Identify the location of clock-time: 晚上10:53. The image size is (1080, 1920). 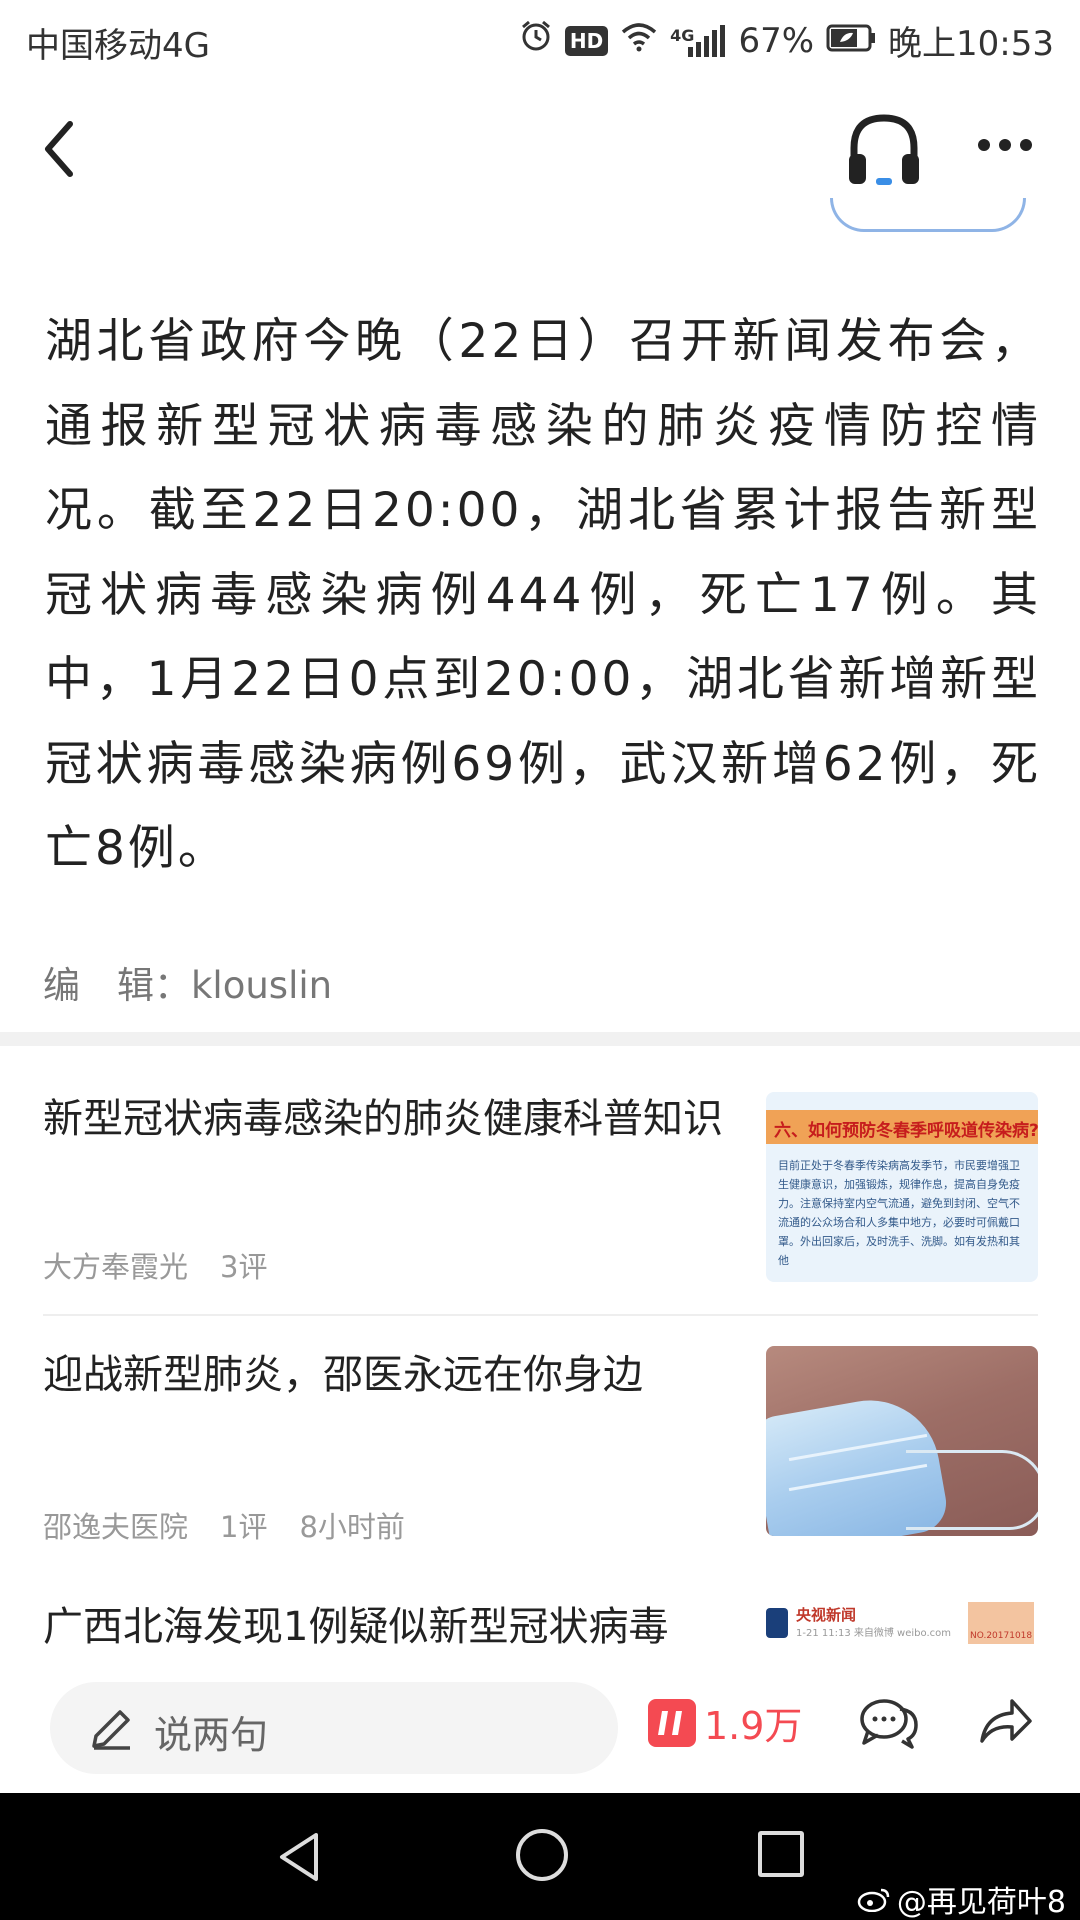
(971, 44).